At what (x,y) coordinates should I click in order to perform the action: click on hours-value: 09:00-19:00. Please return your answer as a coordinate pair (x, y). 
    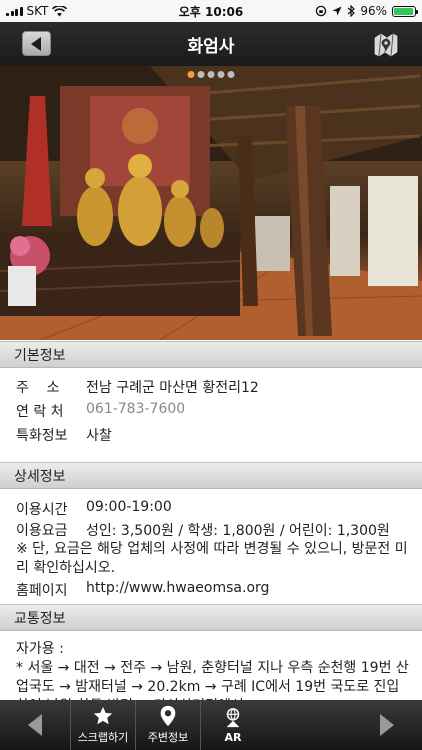
    Looking at the image, I should click on (129, 507).